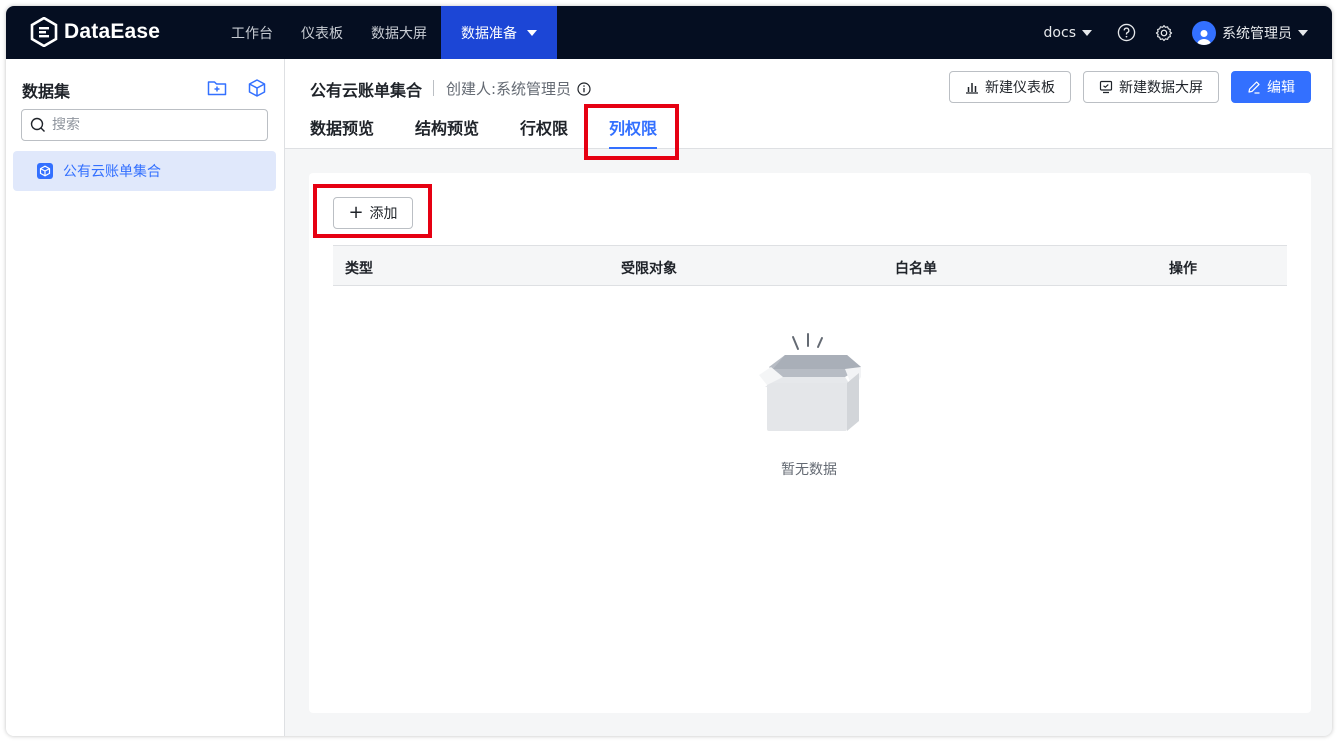 The width and height of the screenshot is (1338, 741). I want to click on nav-label: 仪表板, so click(322, 33).